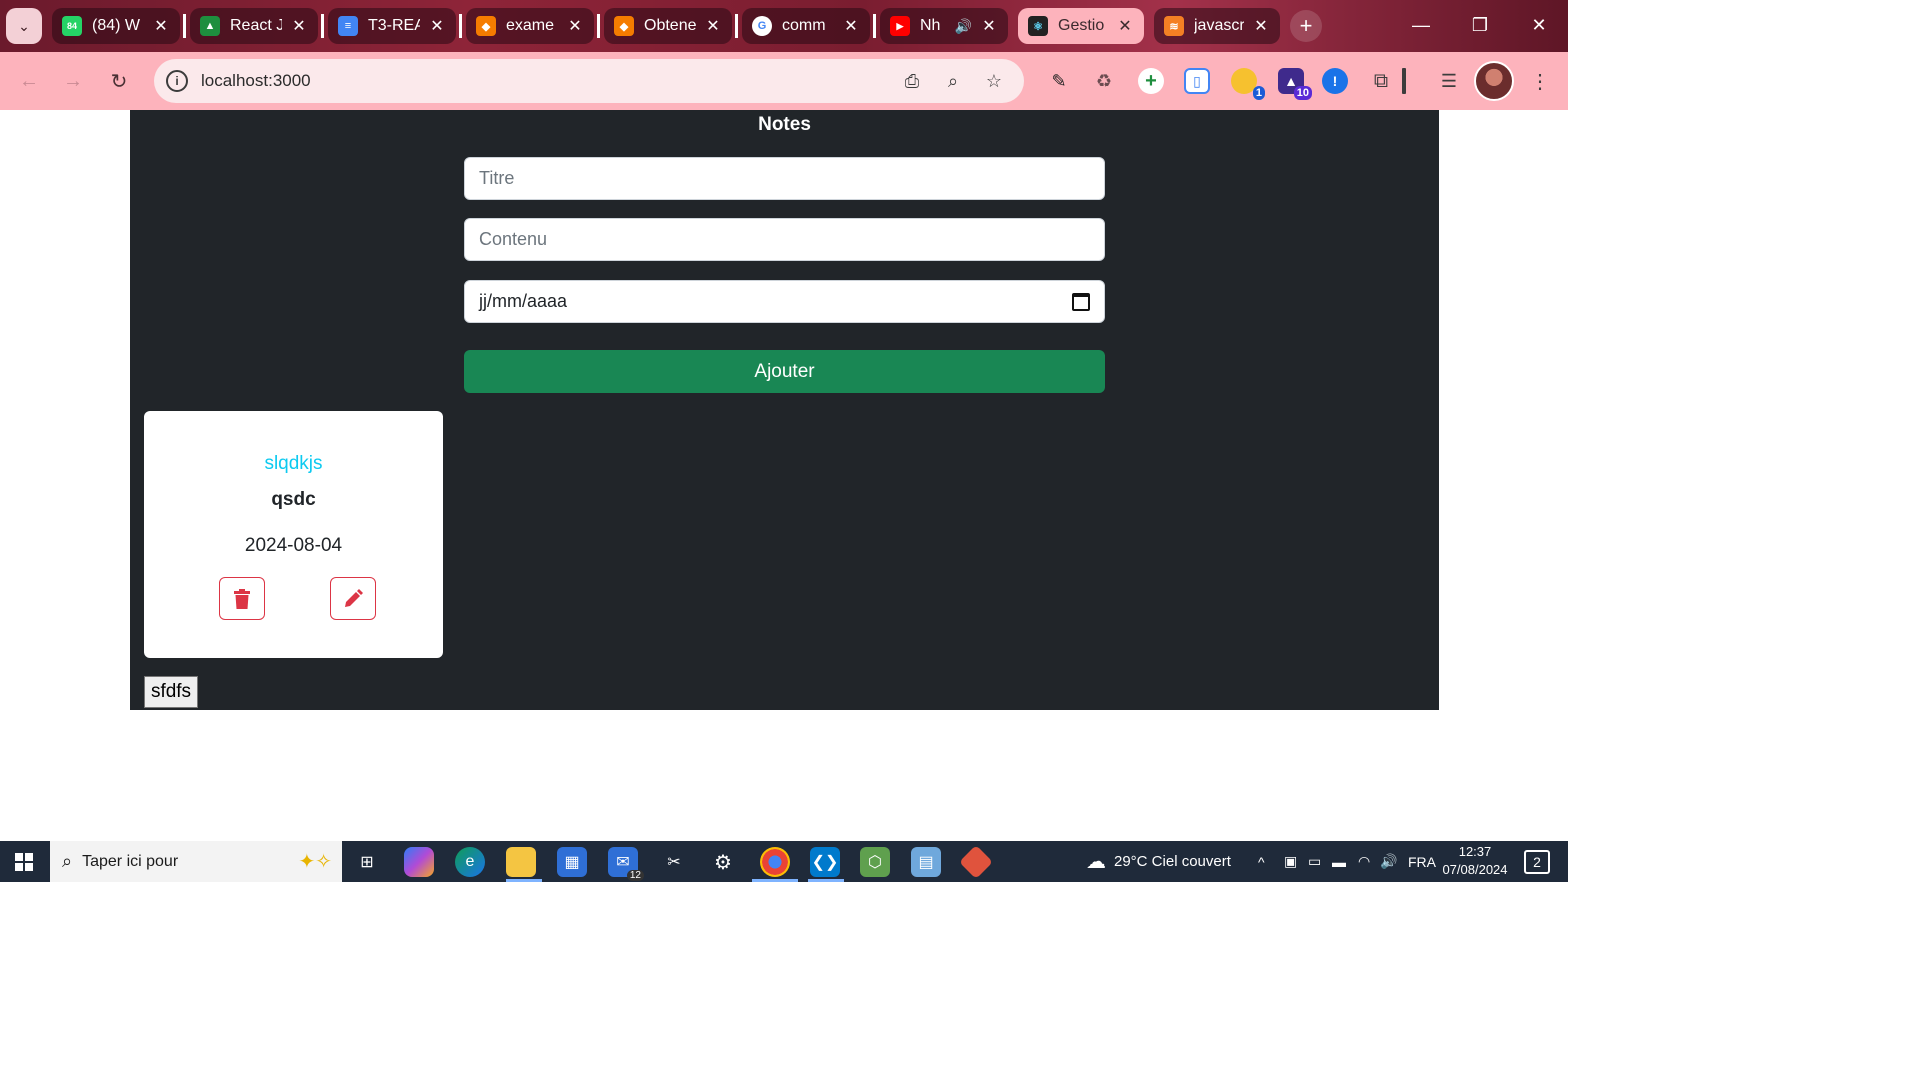  I want to click on tab-docs: ≡ T3-REA ✕, so click(392, 26).